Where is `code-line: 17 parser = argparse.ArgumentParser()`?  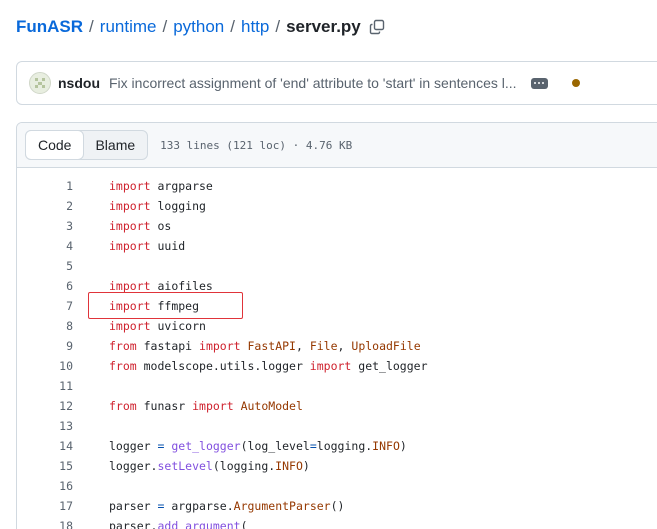
code-line: 17 parser = argparse.ArgumentParser() is located at coordinates (337, 506).